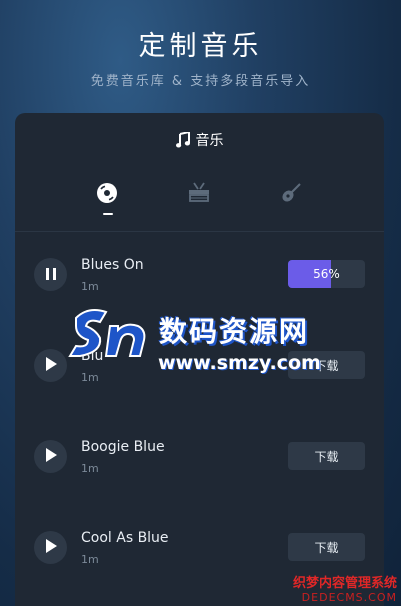 The image size is (401, 606). I want to click on watermark-url: www.smzy.com, so click(239, 363).